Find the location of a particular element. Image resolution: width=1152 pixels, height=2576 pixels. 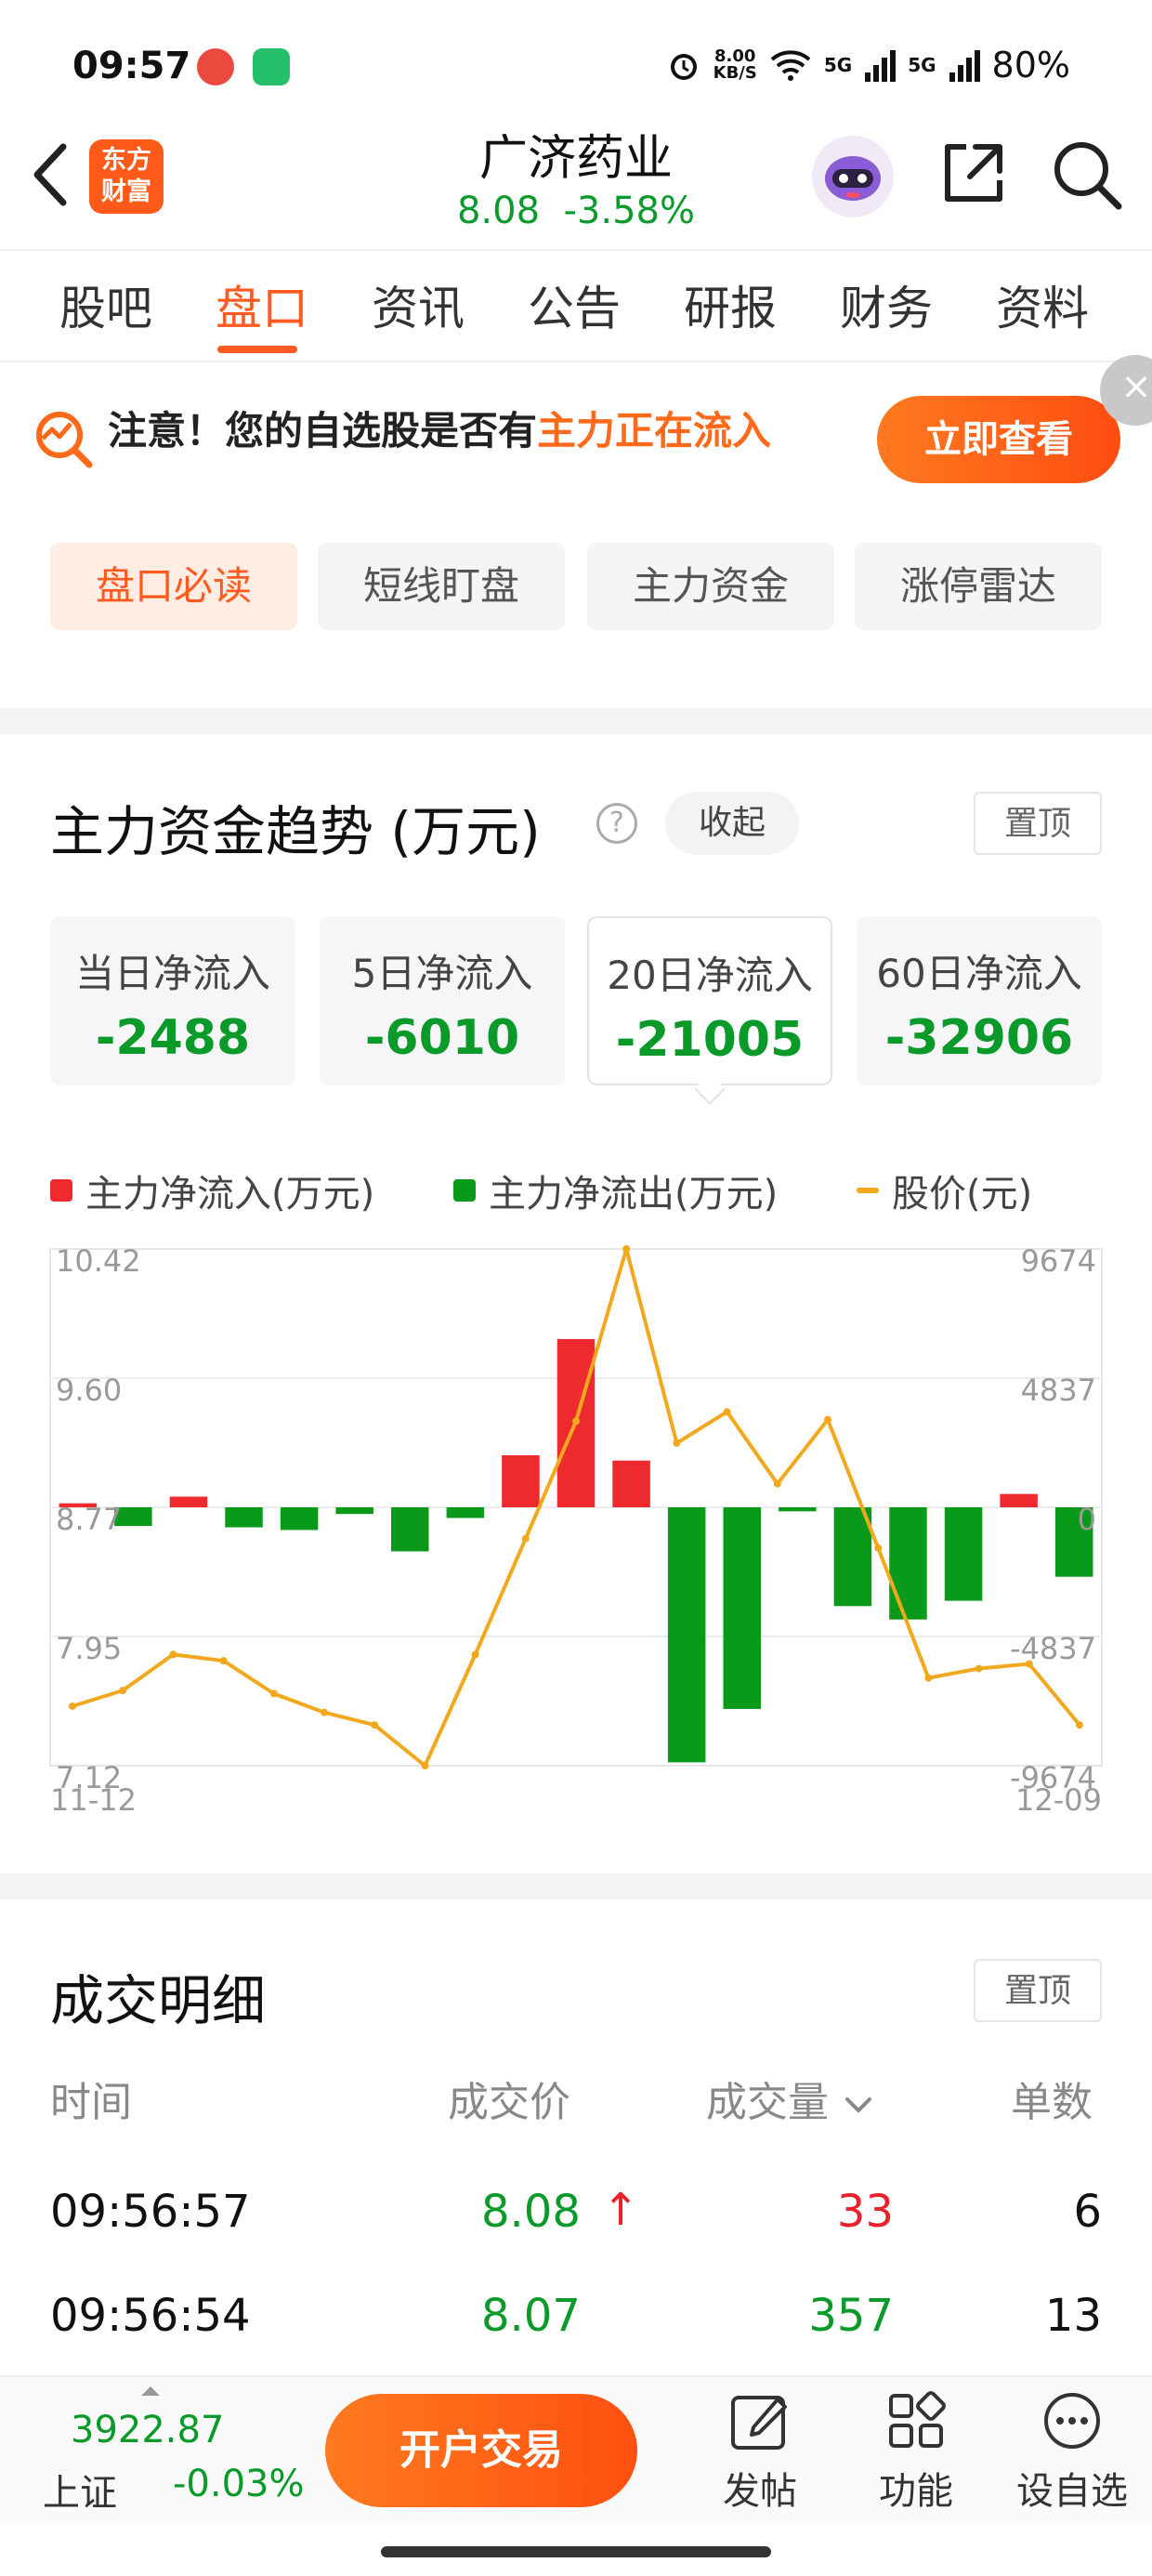

wifi-icon is located at coordinates (790, 65).